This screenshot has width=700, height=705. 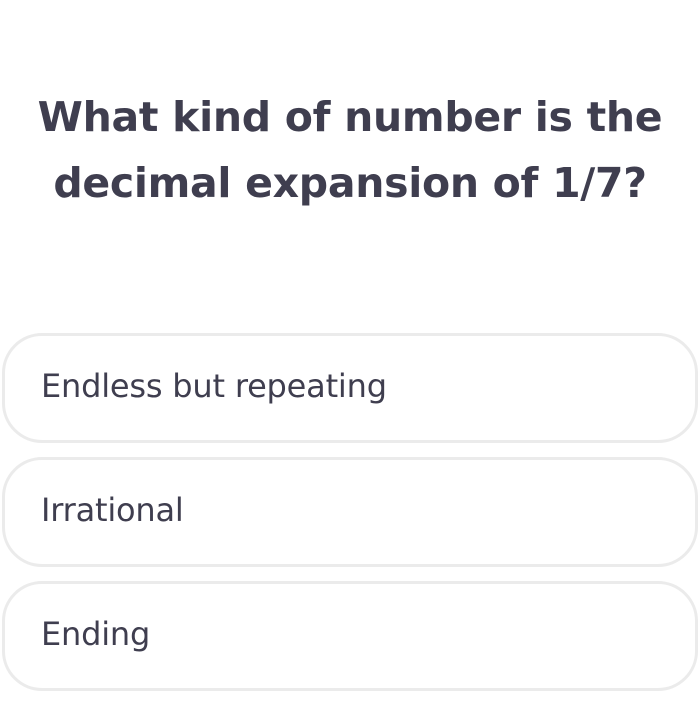 I want to click on question-line-1: What kind of number is the, so click(x=350, y=117).